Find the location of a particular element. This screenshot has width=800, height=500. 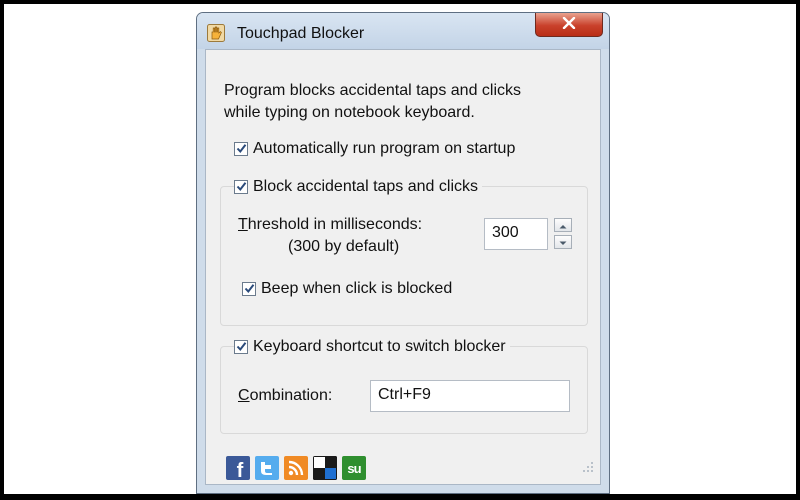

beep-label: Beep when click is blocked is located at coordinates (357, 288).